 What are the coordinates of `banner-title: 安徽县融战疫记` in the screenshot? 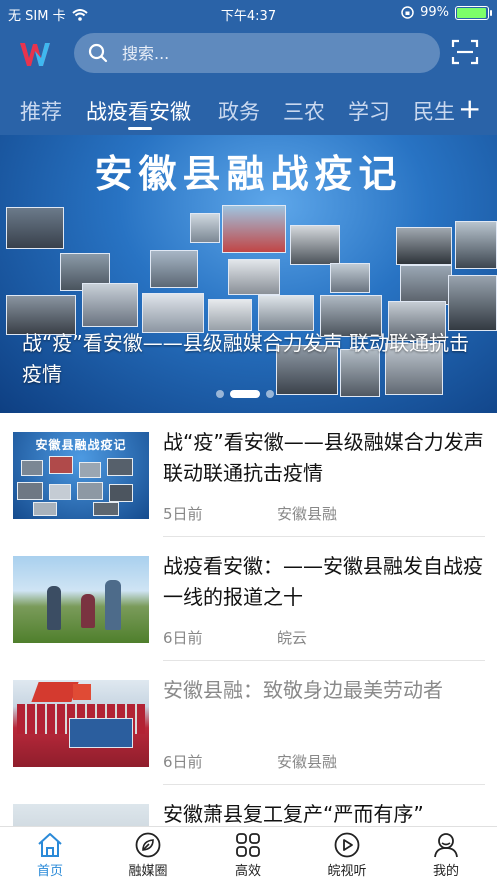 It's located at (248, 173).